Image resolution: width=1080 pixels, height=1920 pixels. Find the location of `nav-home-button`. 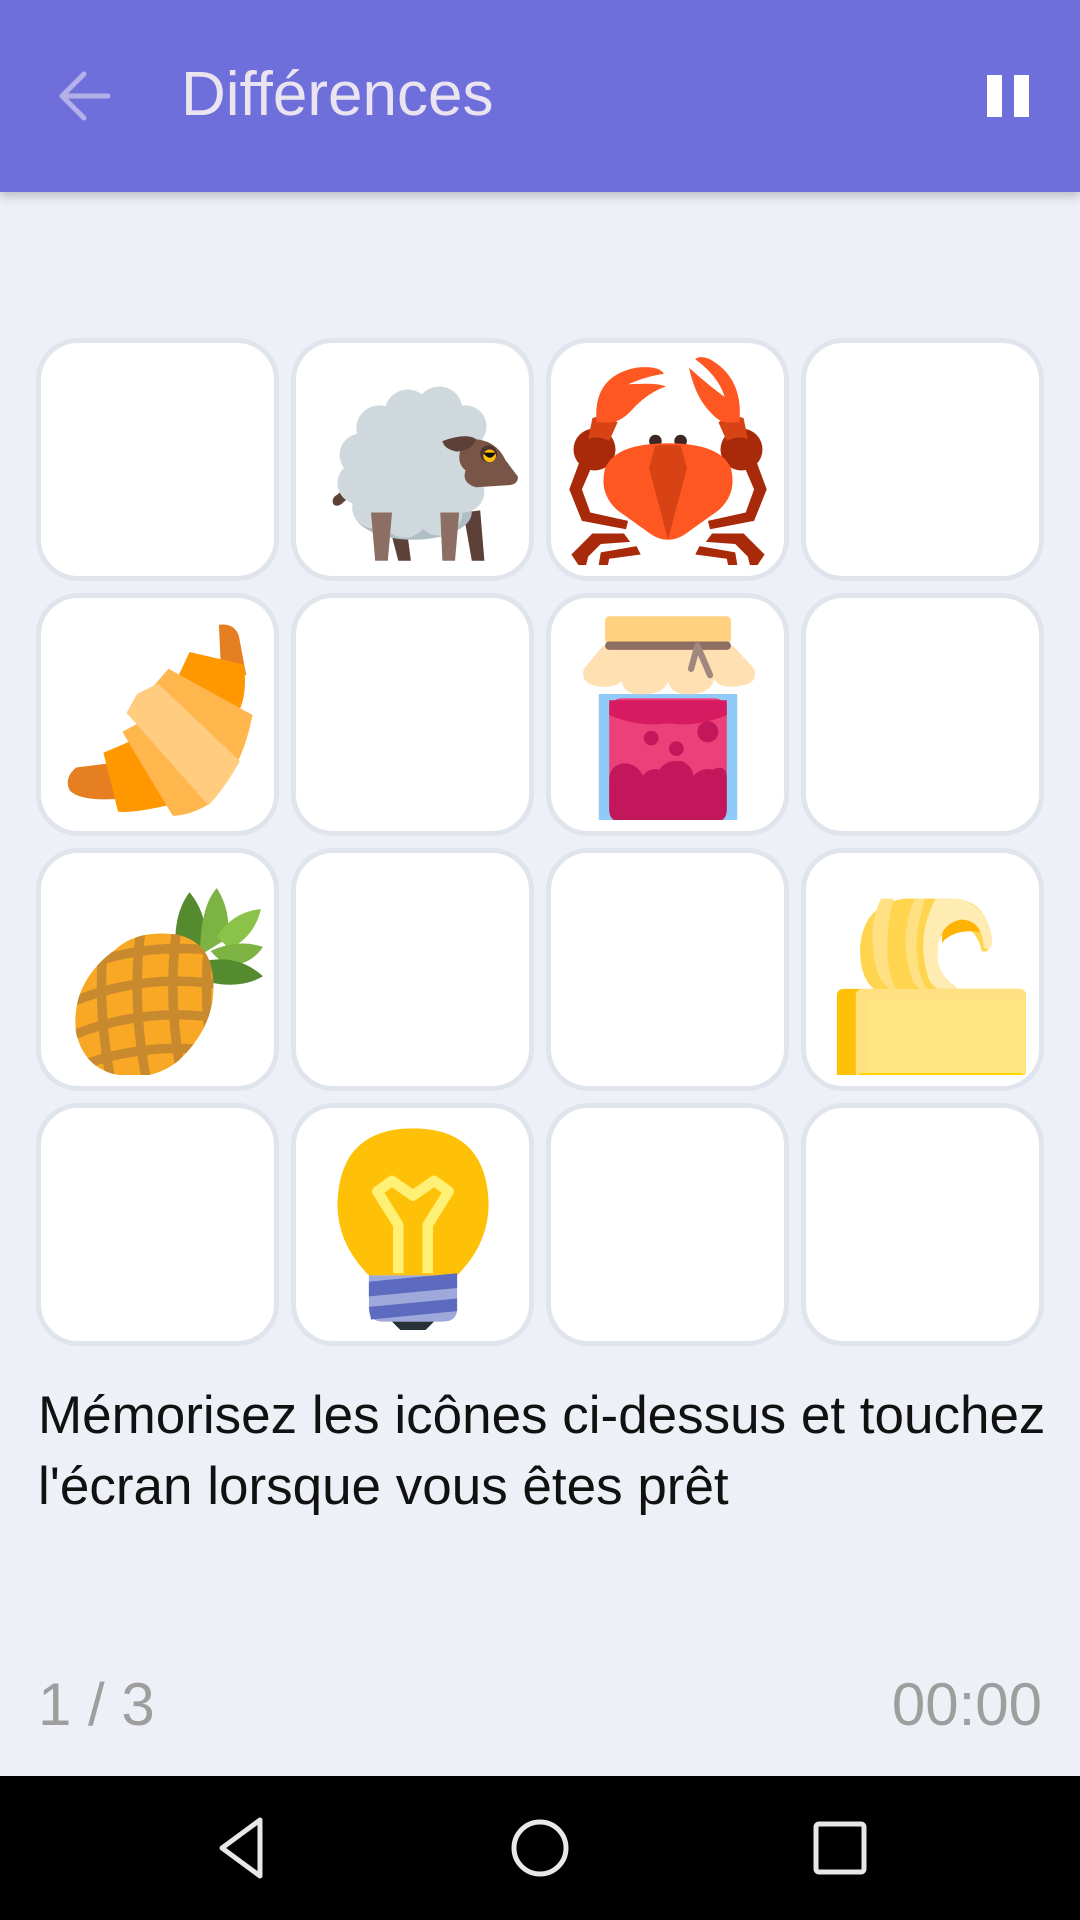

nav-home-button is located at coordinates (540, 1848).